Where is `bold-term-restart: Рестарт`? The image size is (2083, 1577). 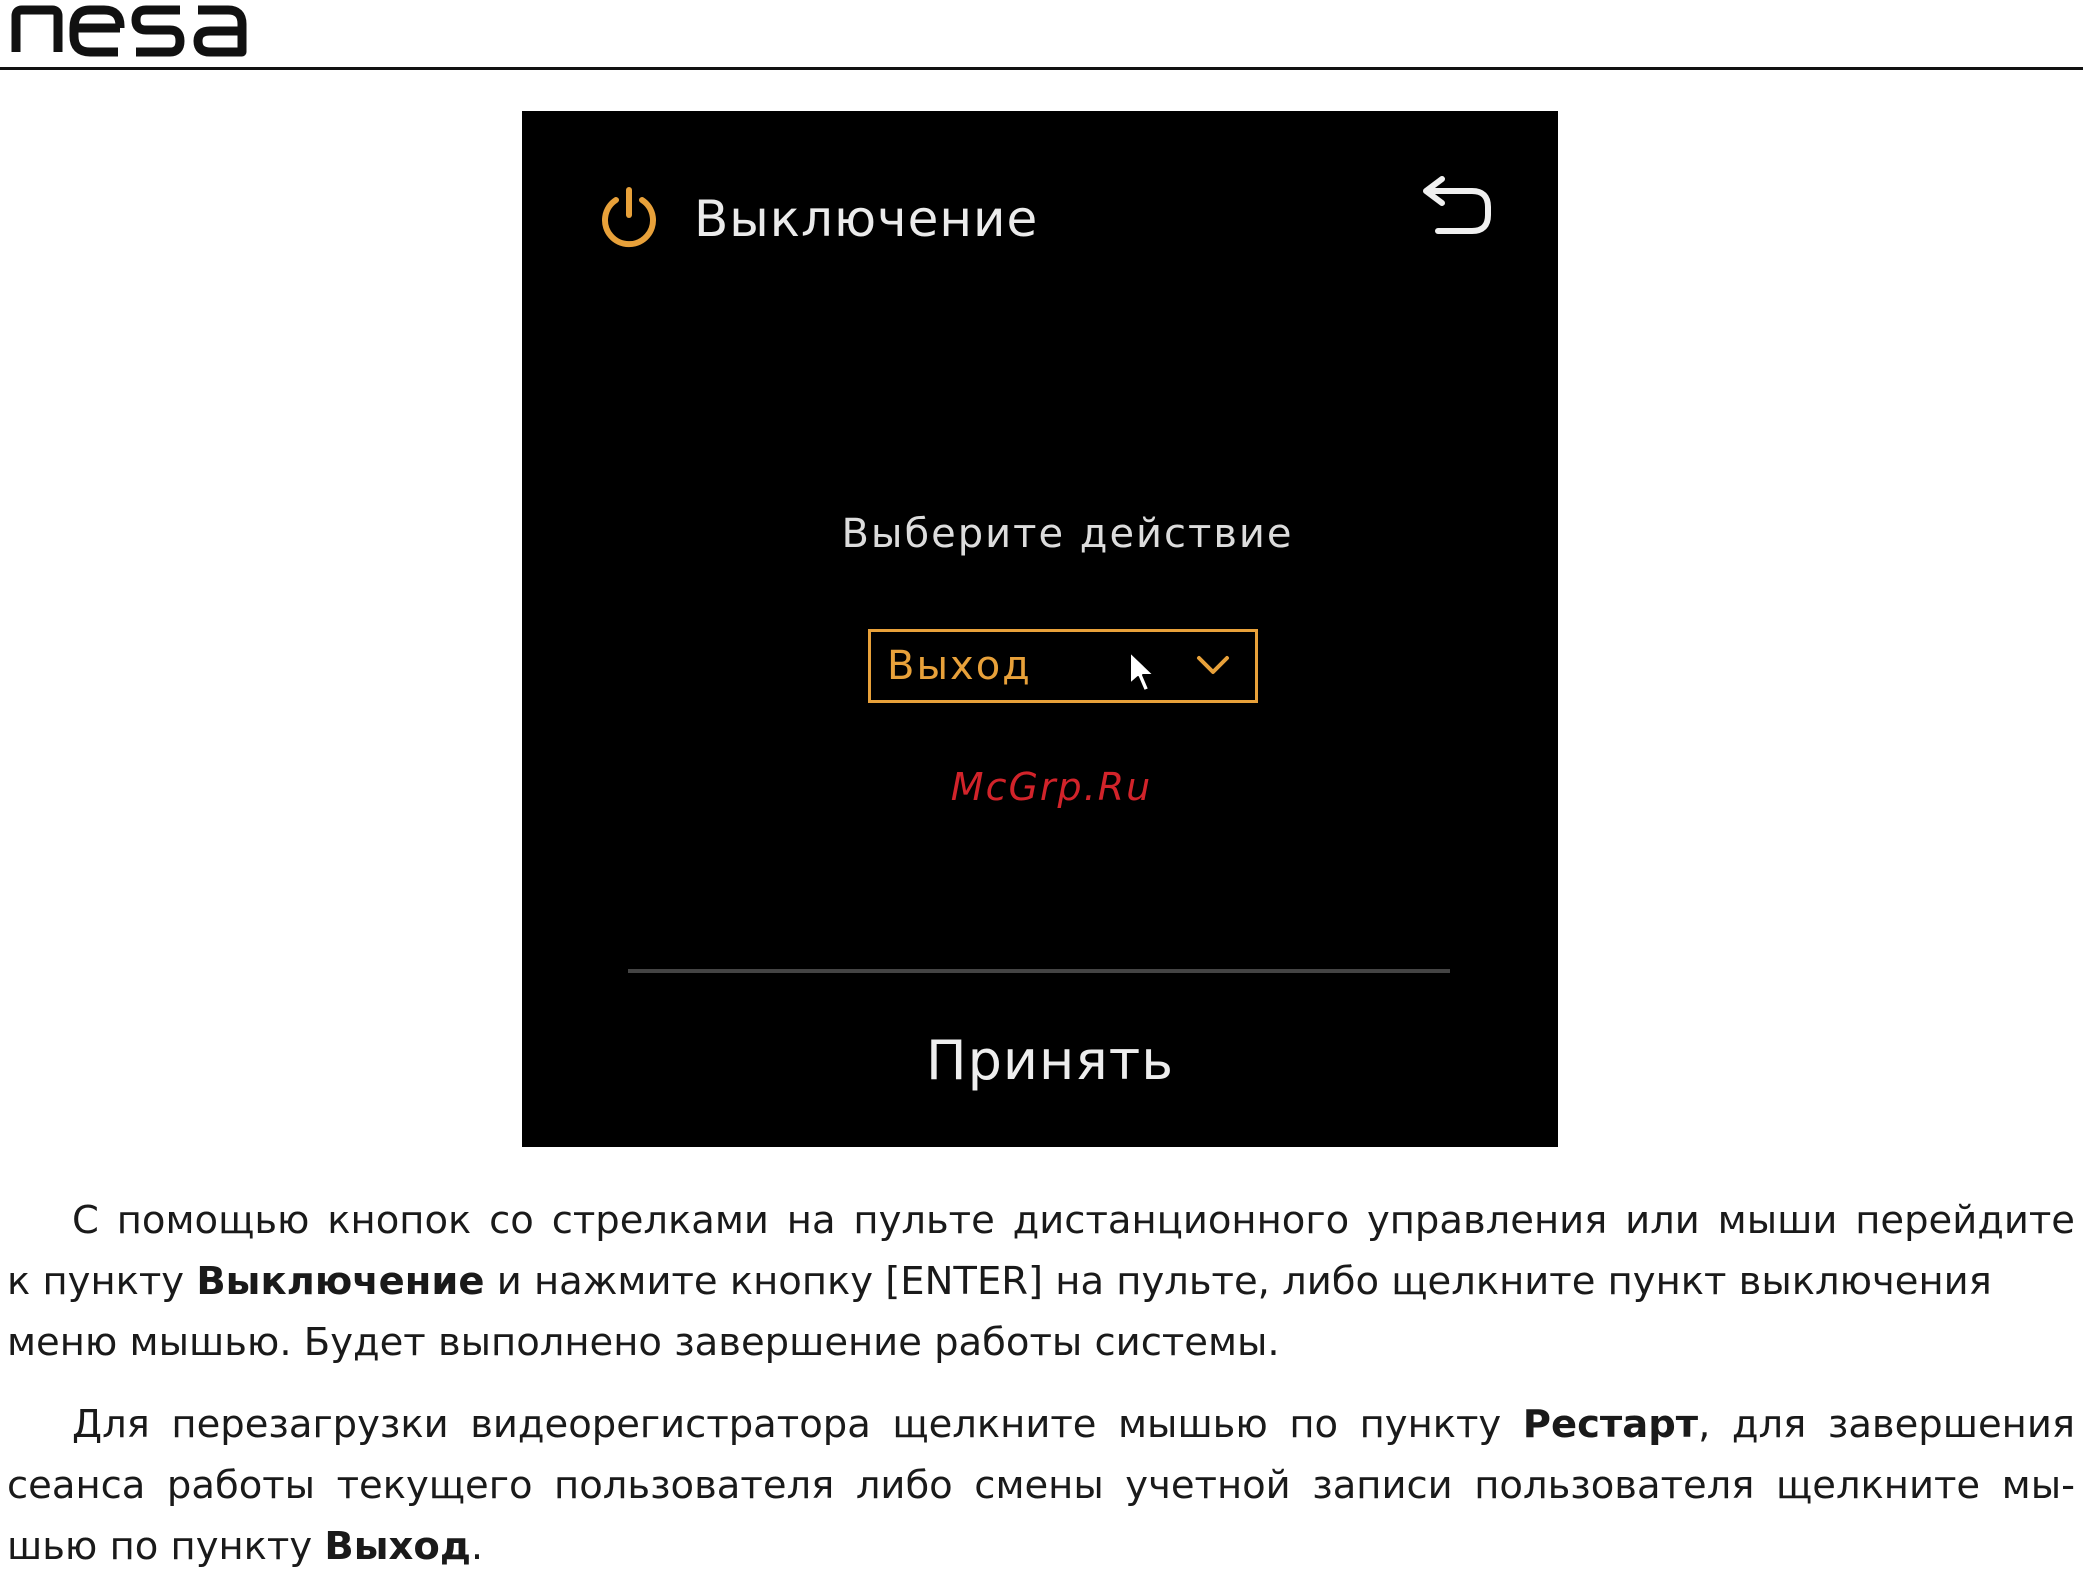
bold-term-restart: Рестарт is located at coordinates (1610, 1424).